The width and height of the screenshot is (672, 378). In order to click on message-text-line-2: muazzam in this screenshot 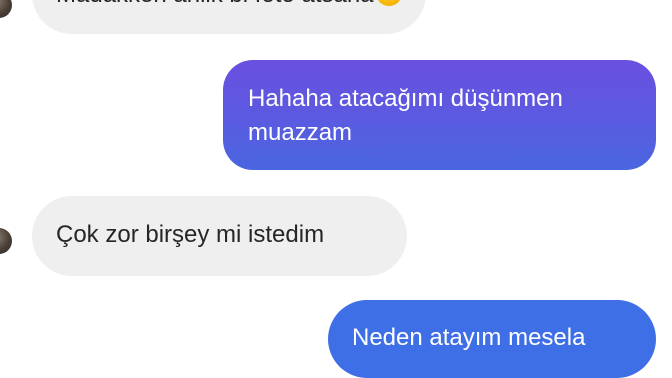, I will do `click(300, 132)`.